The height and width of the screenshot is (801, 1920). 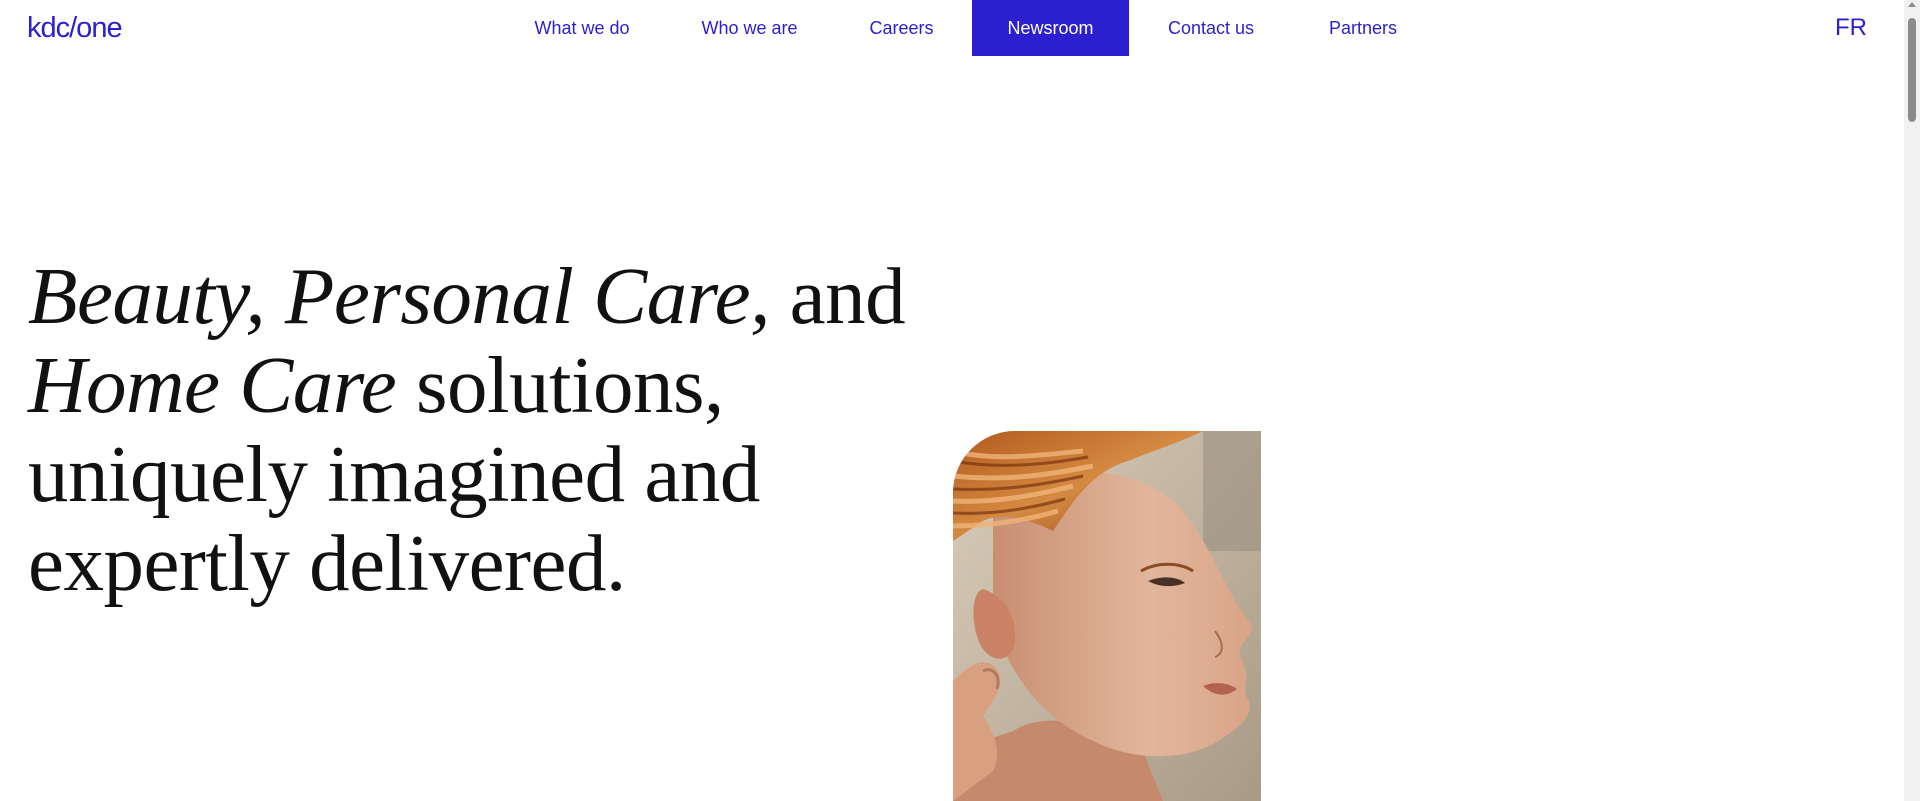 I want to click on hero-headline-part: expertly delivered., so click(x=327, y=563).